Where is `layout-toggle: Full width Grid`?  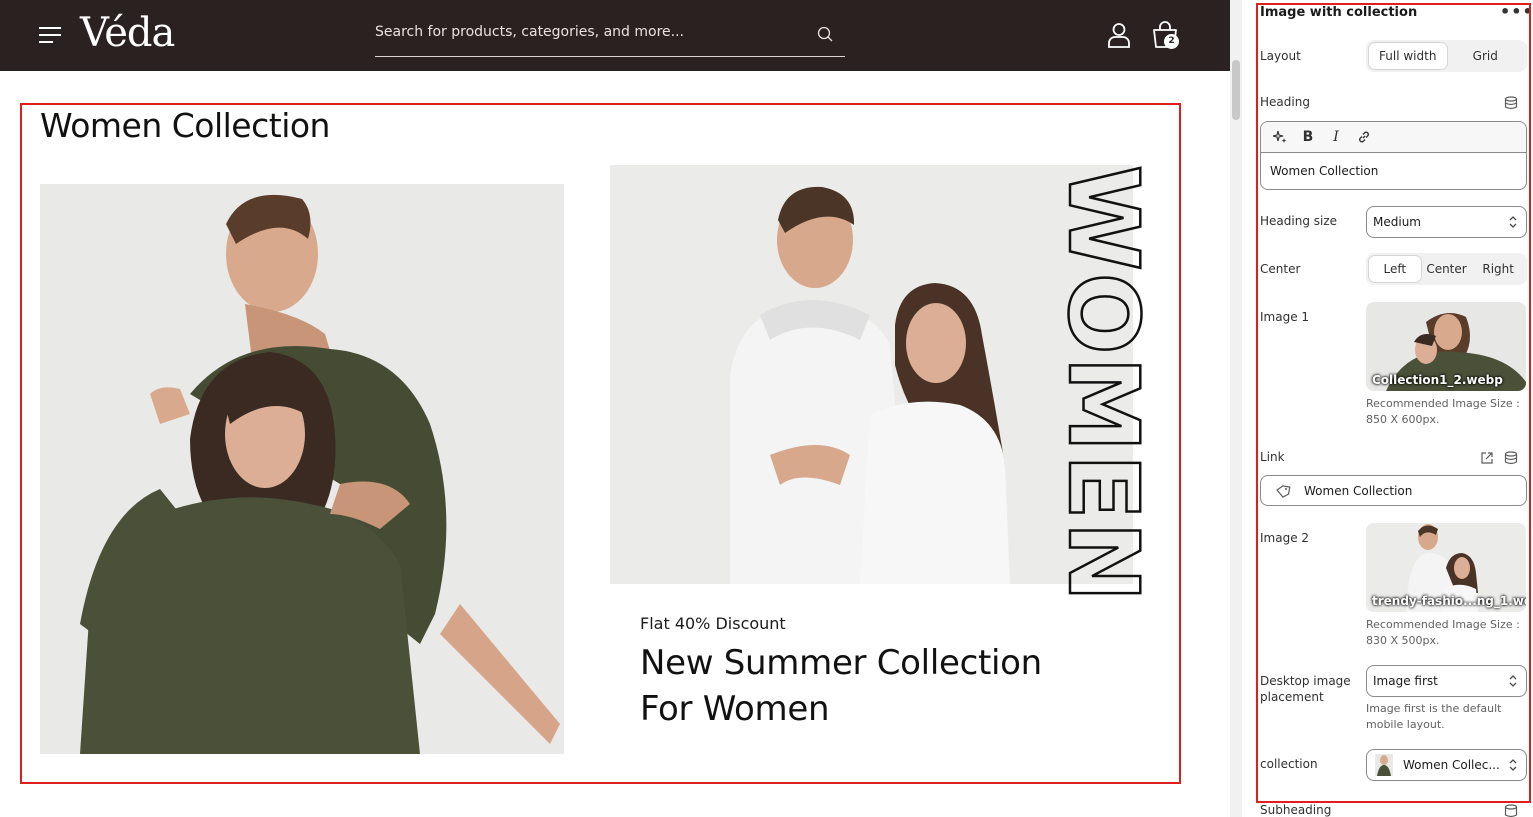 layout-toggle: Full width Grid is located at coordinates (1446, 56).